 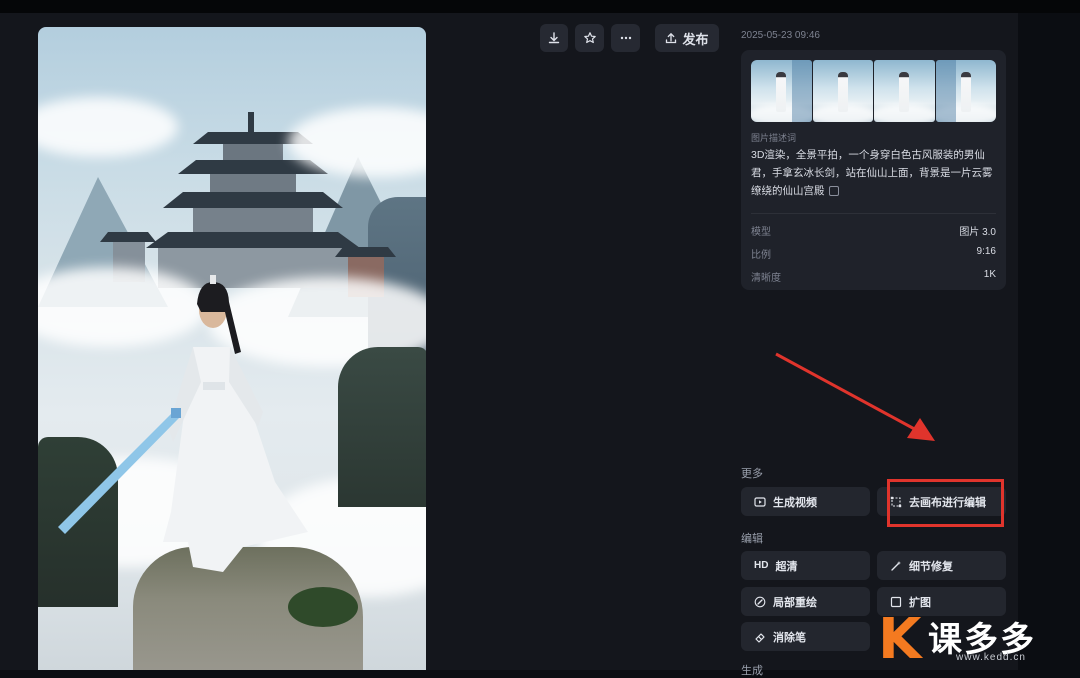 What do you see at coordinates (183, 423) in the screenshot?
I see `immortal-figure` at bounding box center [183, 423].